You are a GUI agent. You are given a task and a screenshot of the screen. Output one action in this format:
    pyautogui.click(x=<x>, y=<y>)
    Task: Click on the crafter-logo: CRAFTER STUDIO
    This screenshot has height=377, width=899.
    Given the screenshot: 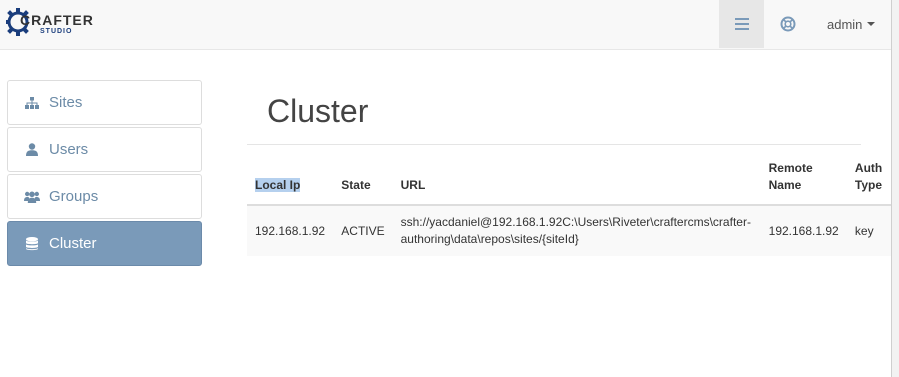 What is the action you would take?
    pyautogui.click(x=49, y=22)
    